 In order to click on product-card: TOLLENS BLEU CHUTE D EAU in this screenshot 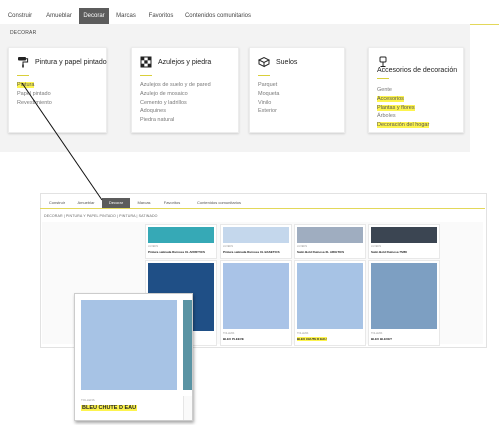, I will do `click(330, 303)`.